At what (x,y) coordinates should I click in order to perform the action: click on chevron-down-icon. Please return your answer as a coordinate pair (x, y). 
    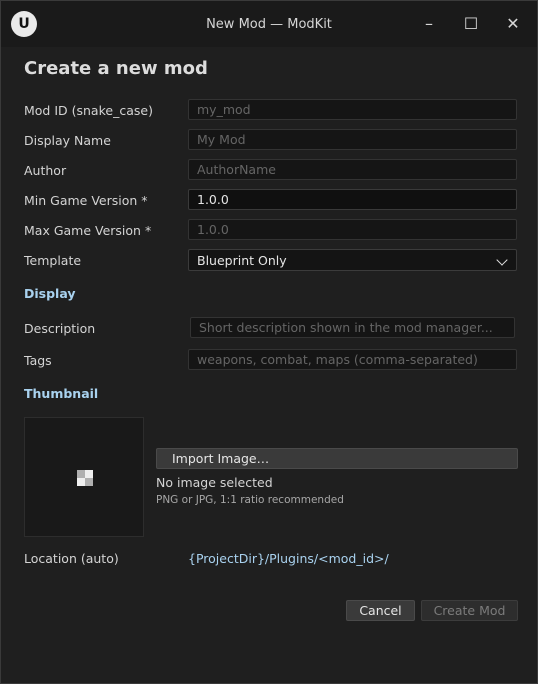
    Looking at the image, I should click on (502, 260).